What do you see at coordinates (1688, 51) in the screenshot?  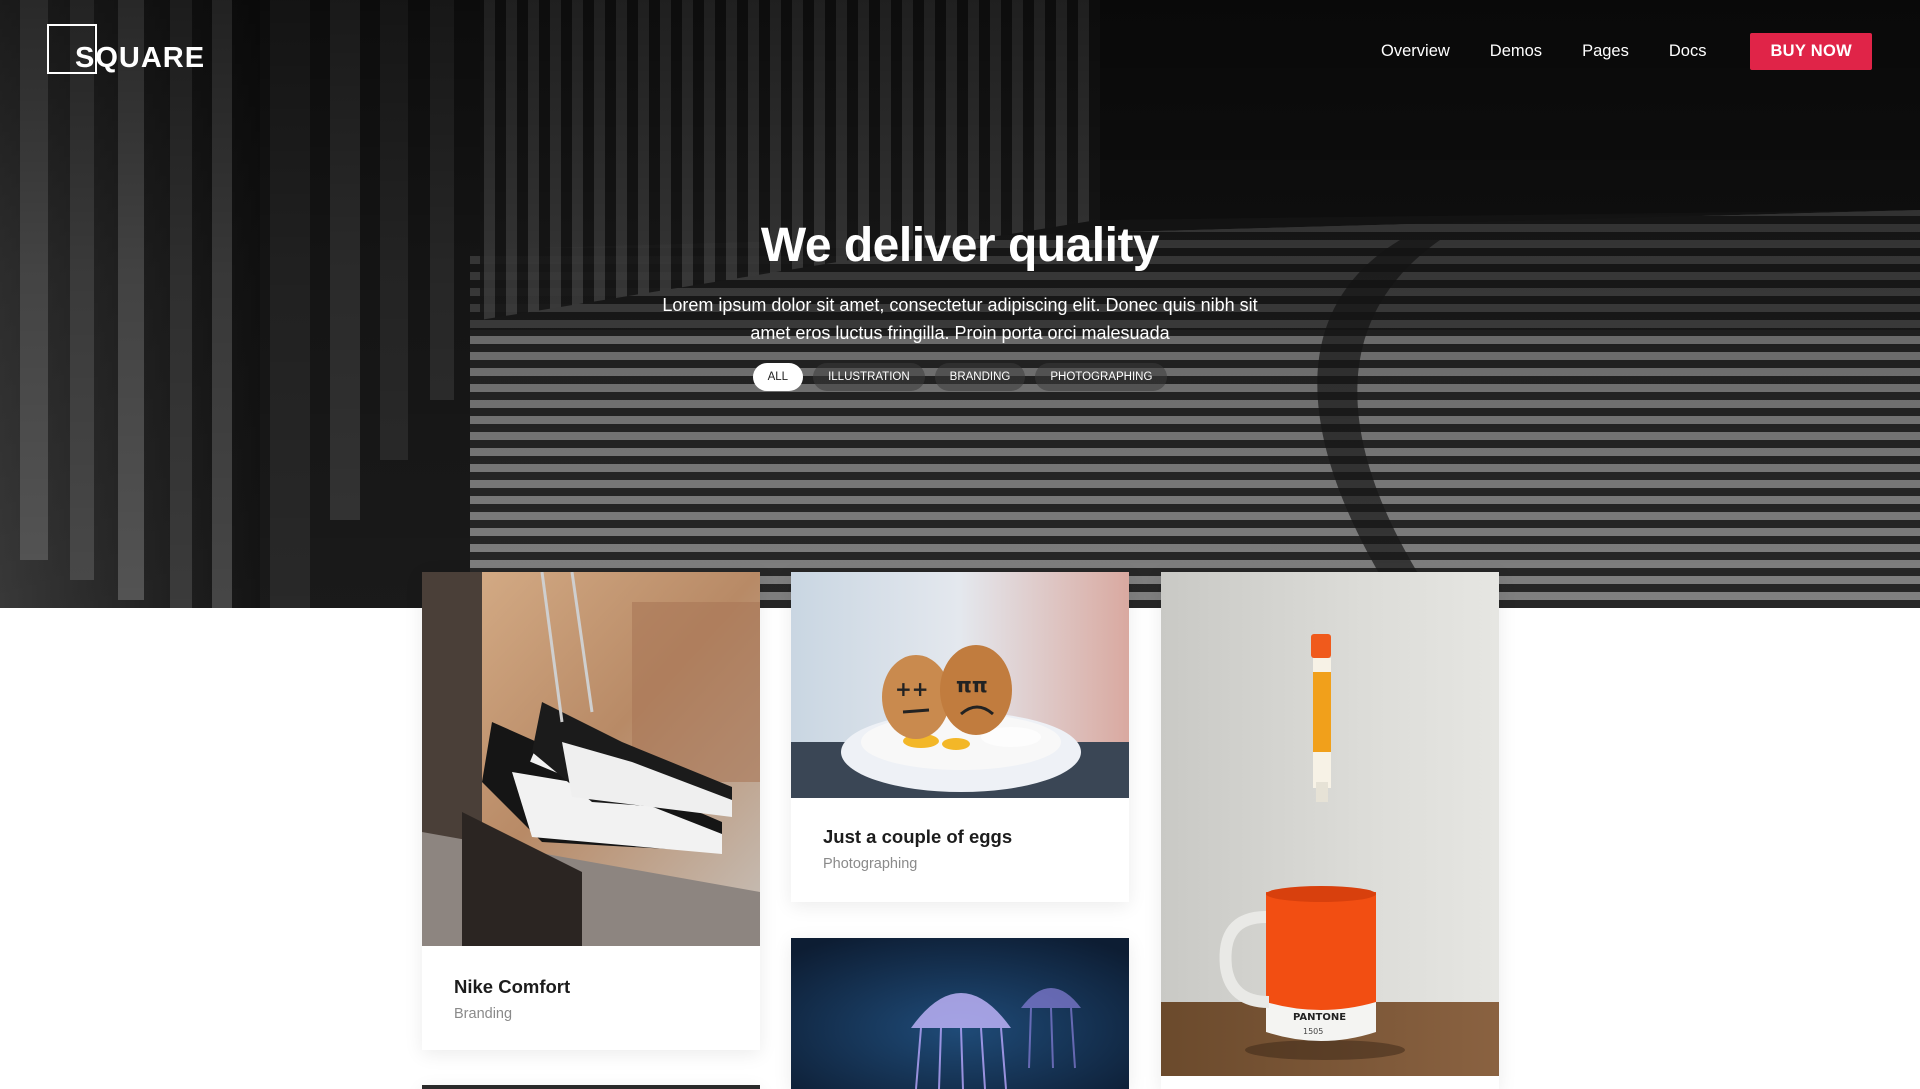 I see `nav-docs: Docs` at bounding box center [1688, 51].